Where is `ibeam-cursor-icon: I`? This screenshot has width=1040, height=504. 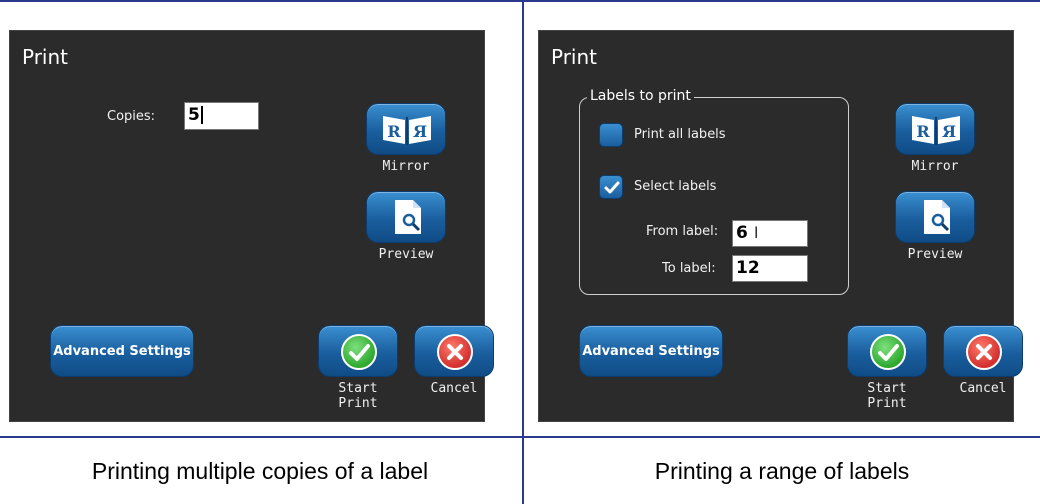
ibeam-cursor-icon: I is located at coordinates (756, 232).